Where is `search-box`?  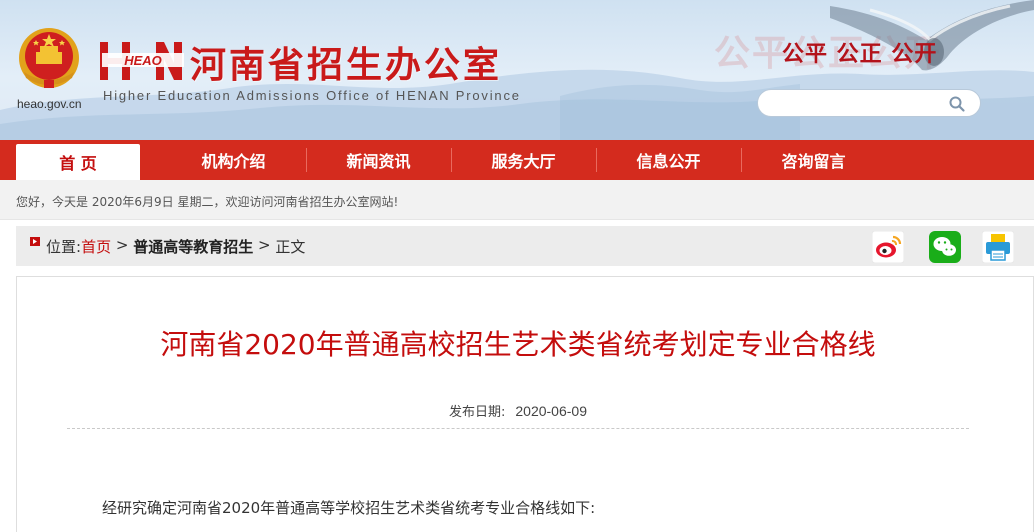
search-box is located at coordinates (869, 103).